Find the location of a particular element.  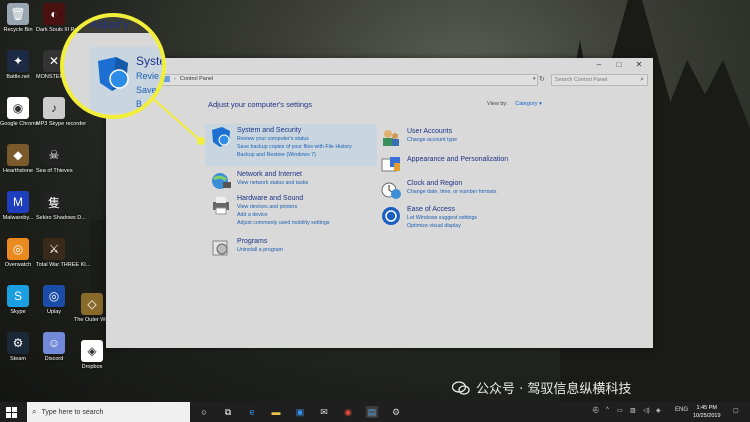

task-view-icon: ⧉ is located at coordinates (228, 412).